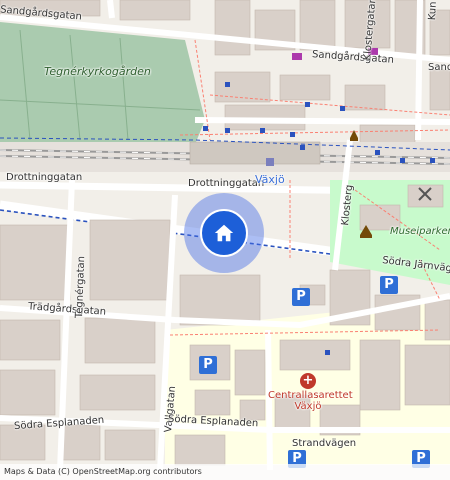  What do you see at coordinates (270, 179) in the screenshot?
I see `station-label-vaxjo: Växjö` at bounding box center [270, 179].